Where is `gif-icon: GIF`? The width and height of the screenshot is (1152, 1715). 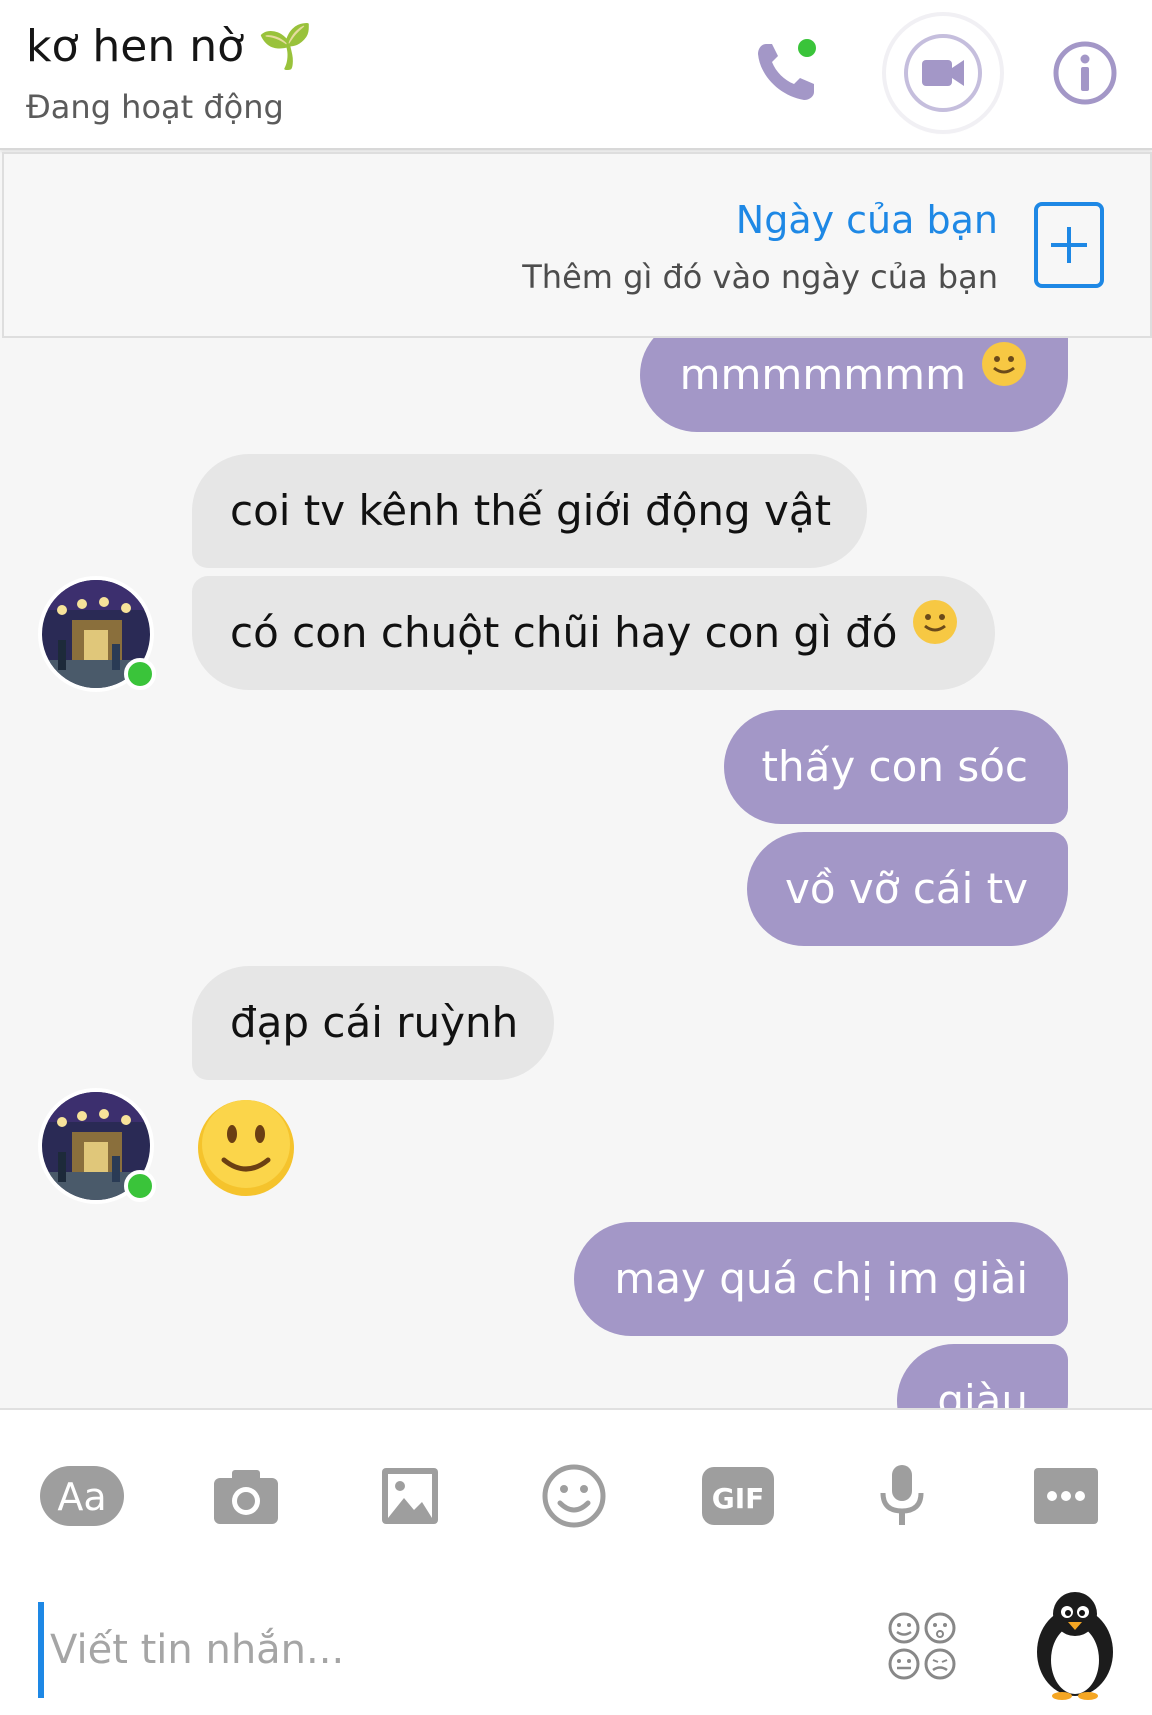 gif-icon: GIF is located at coordinates (738, 1496).